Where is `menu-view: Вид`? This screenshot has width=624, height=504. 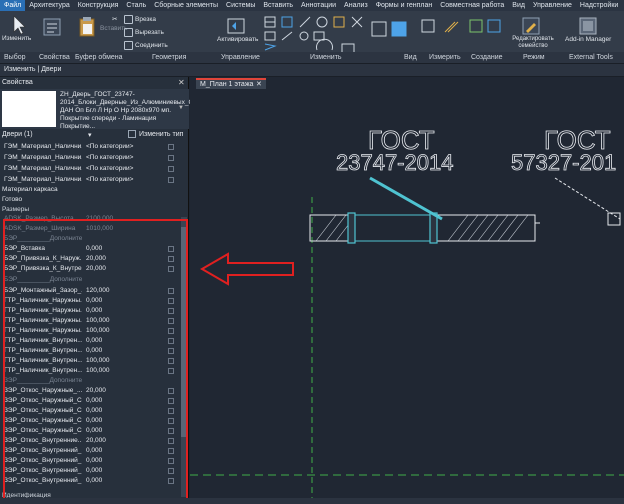 menu-view: Вид is located at coordinates (518, 5).